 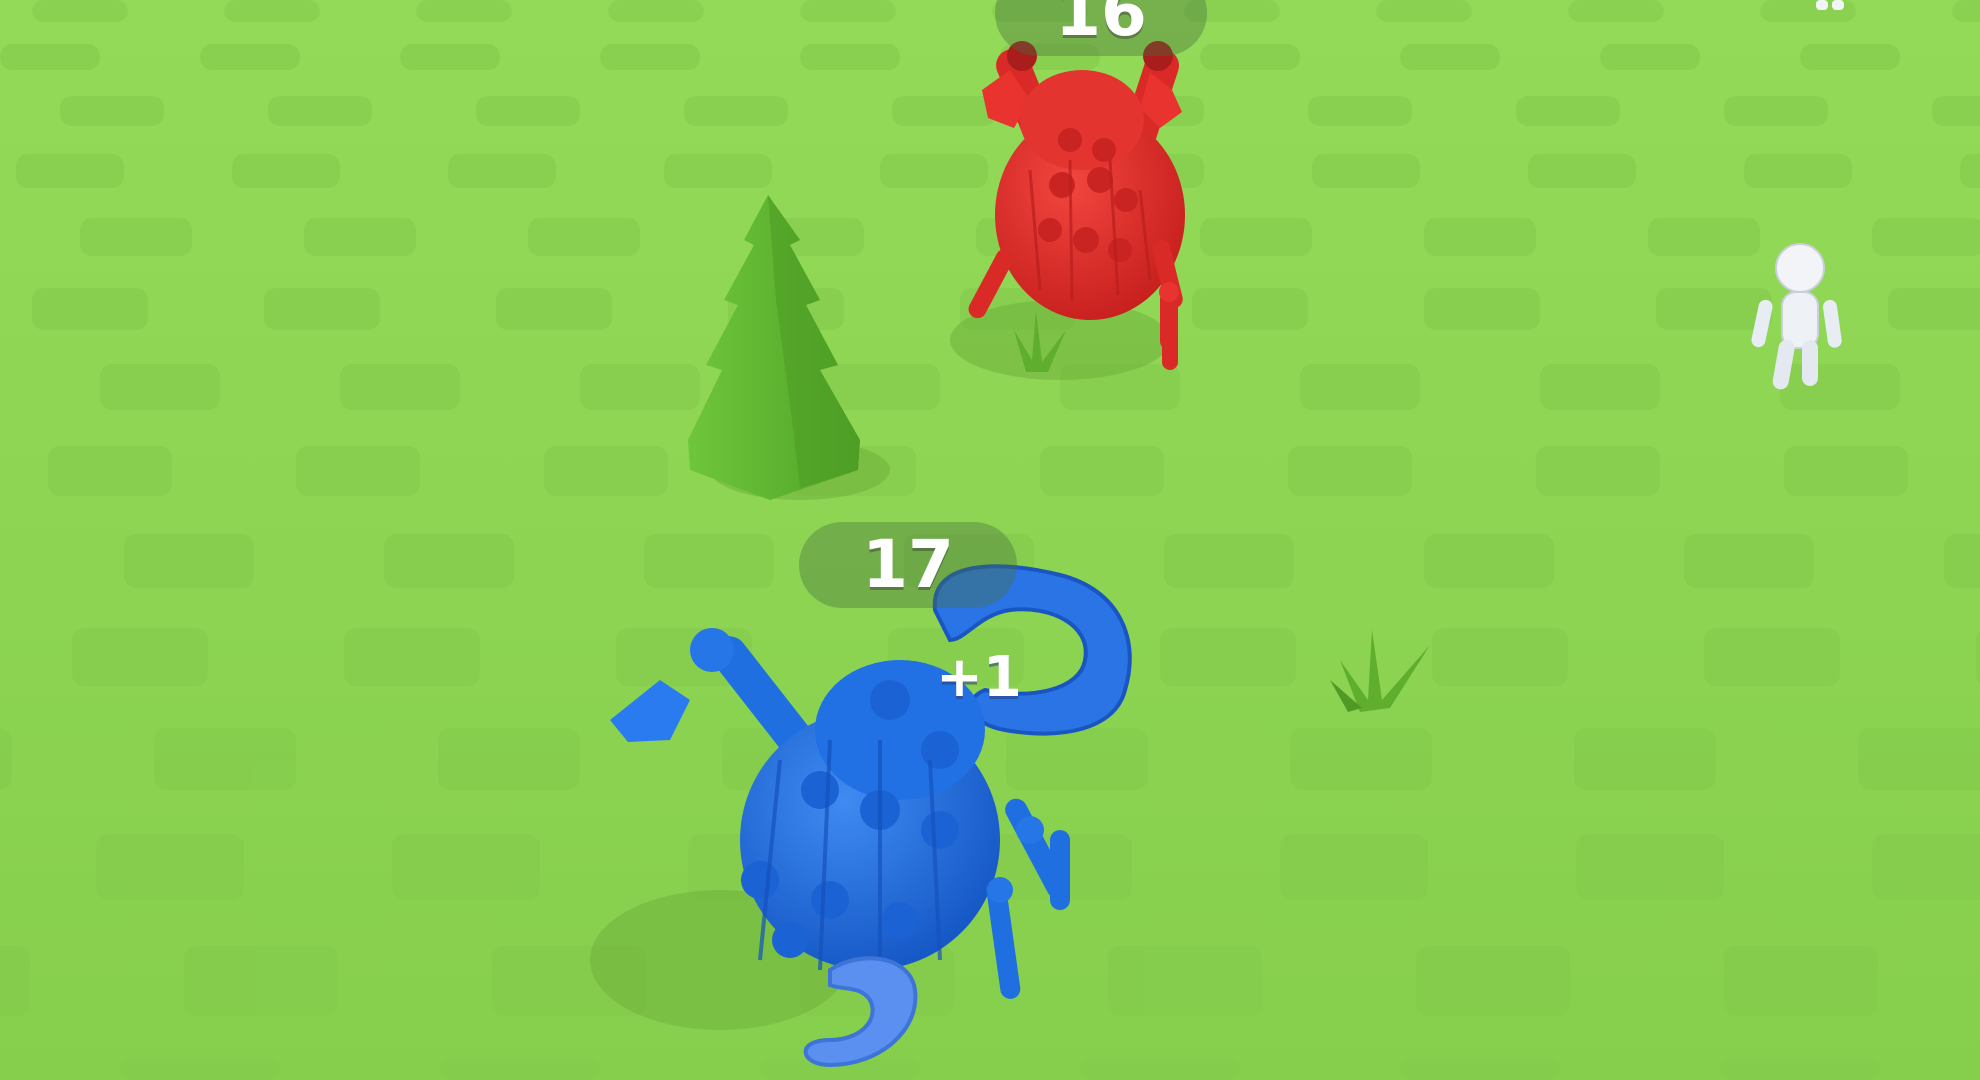 What do you see at coordinates (979, 677) in the screenshot?
I see `crowd-gain-popup: +1` at bounding box center [979, 677].